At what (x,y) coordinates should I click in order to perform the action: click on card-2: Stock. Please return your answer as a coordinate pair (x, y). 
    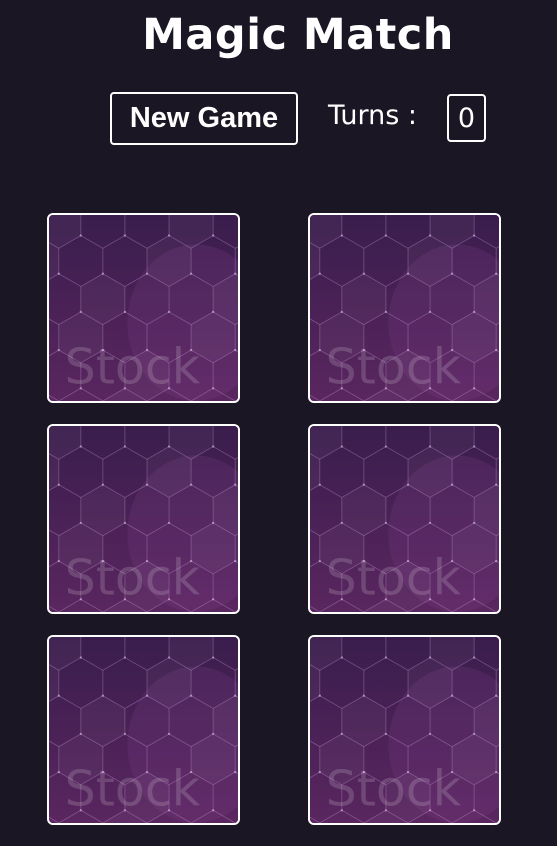
    Looking at the image, I should click on (404, 308).